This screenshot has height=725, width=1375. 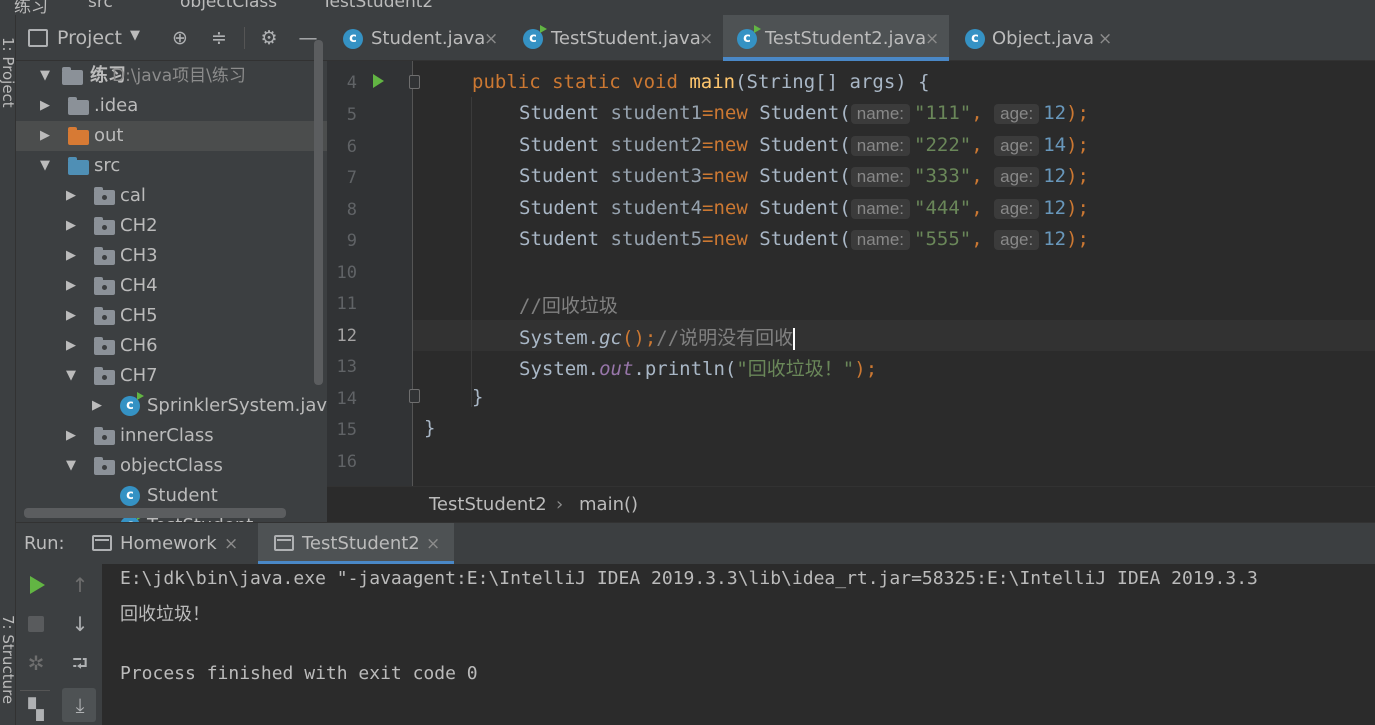 I want to click on tree-item-ch5: ▶ CH5, so click(x=171, y=316).